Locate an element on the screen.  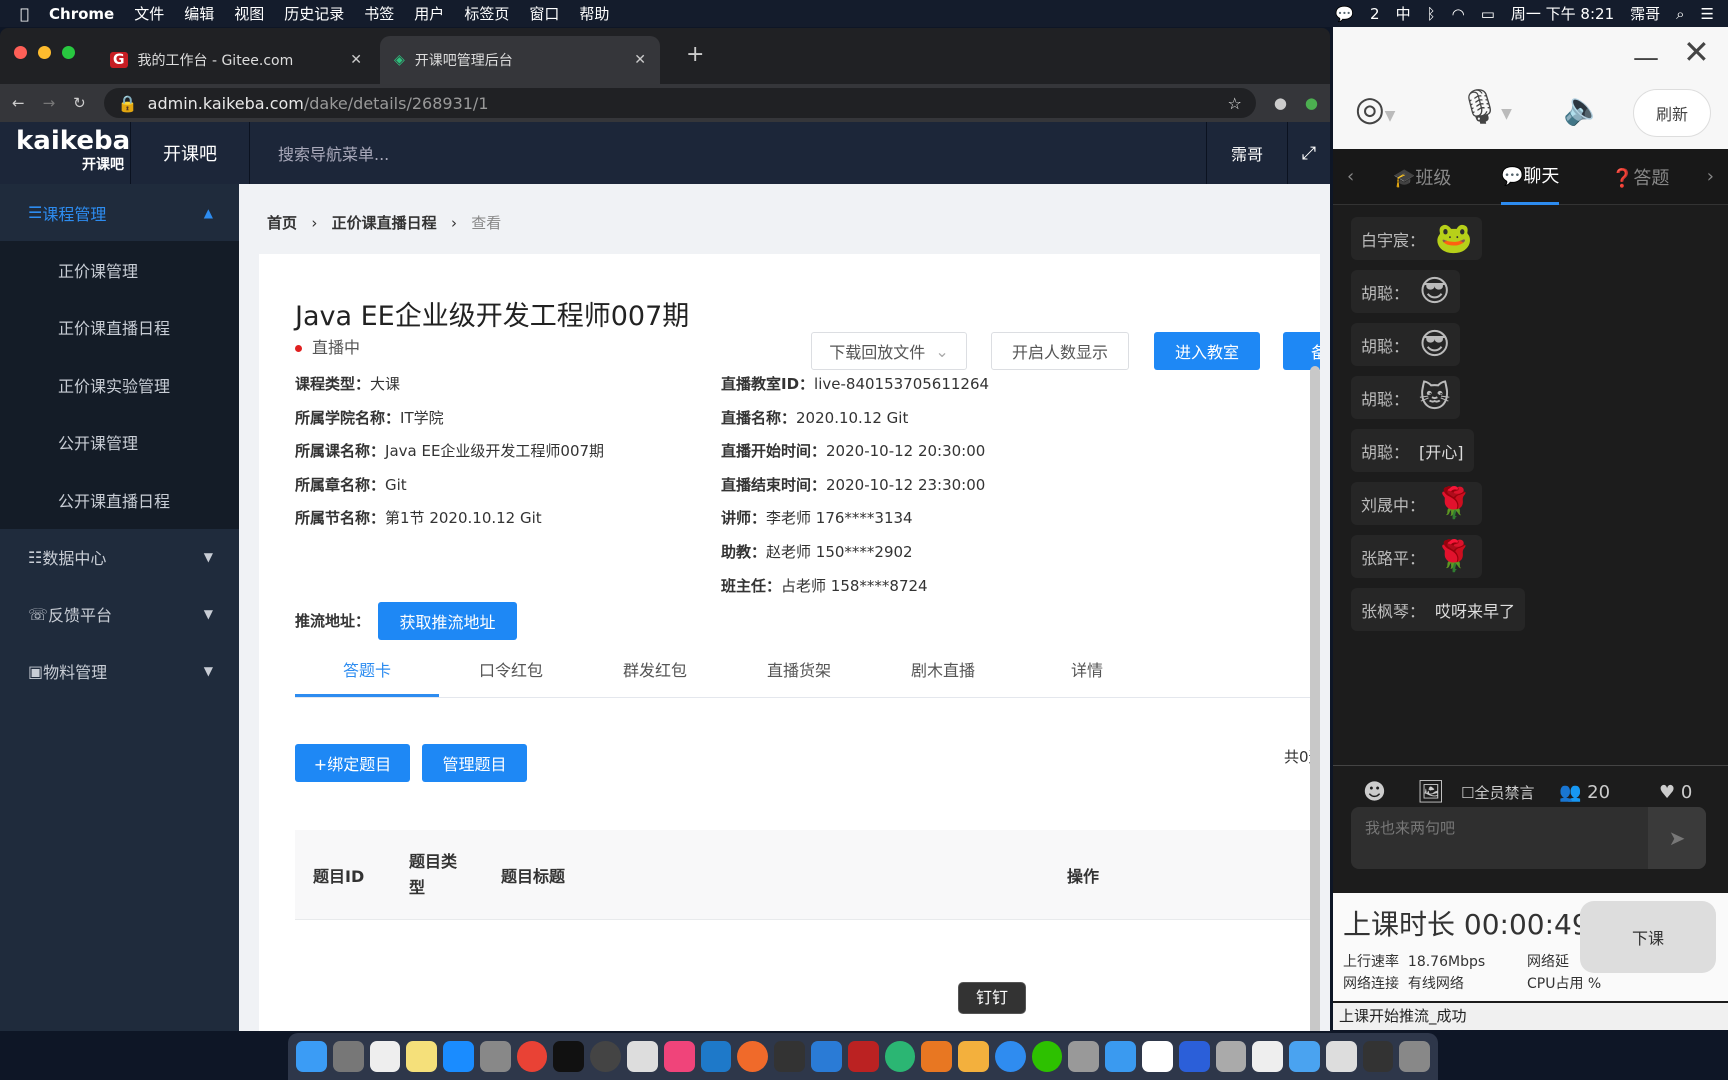
system-preferences-icon is located at coordinates (495, 1056).